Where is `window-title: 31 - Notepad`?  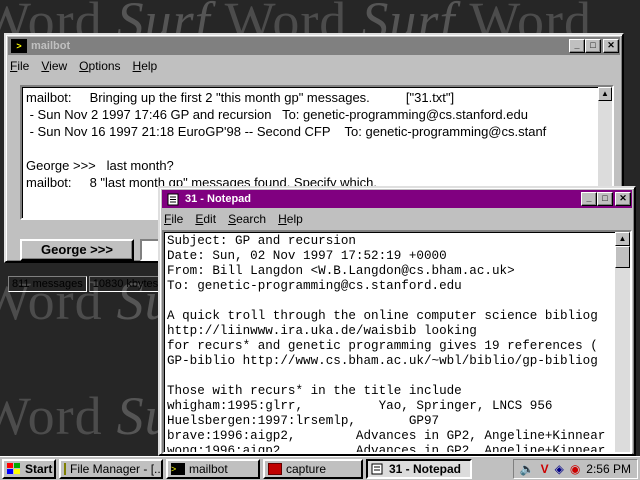 window-title: 31 - Notepad is located at coordinates (218, 199).